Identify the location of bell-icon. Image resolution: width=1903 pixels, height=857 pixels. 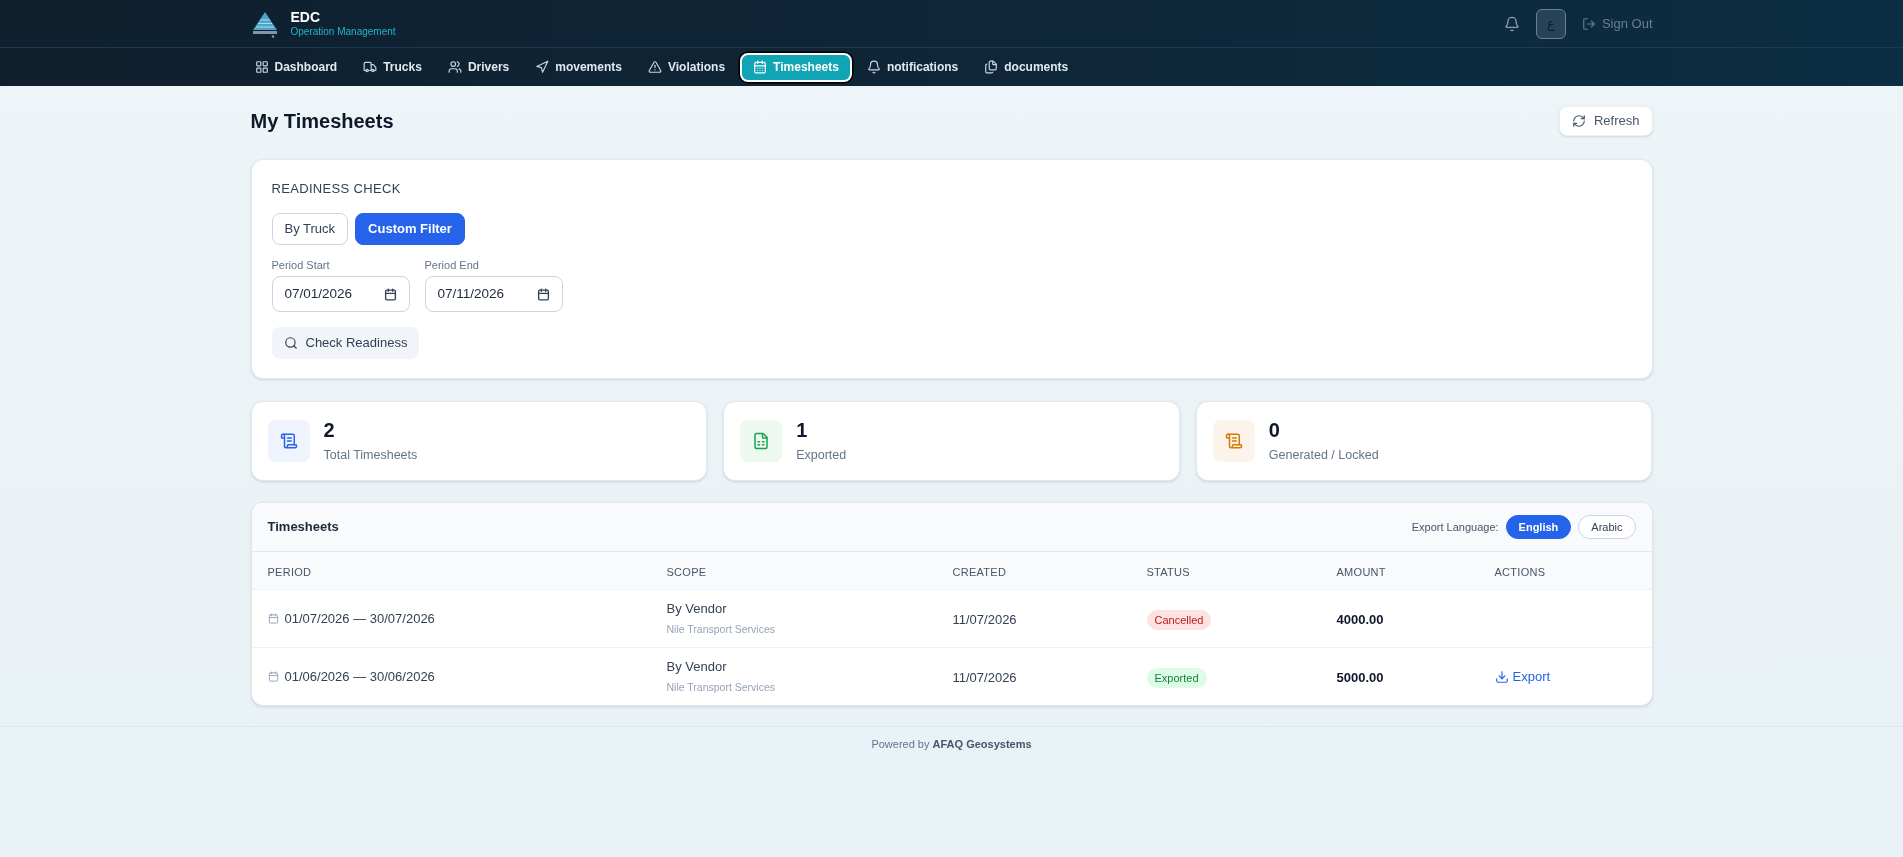
(873, 67).